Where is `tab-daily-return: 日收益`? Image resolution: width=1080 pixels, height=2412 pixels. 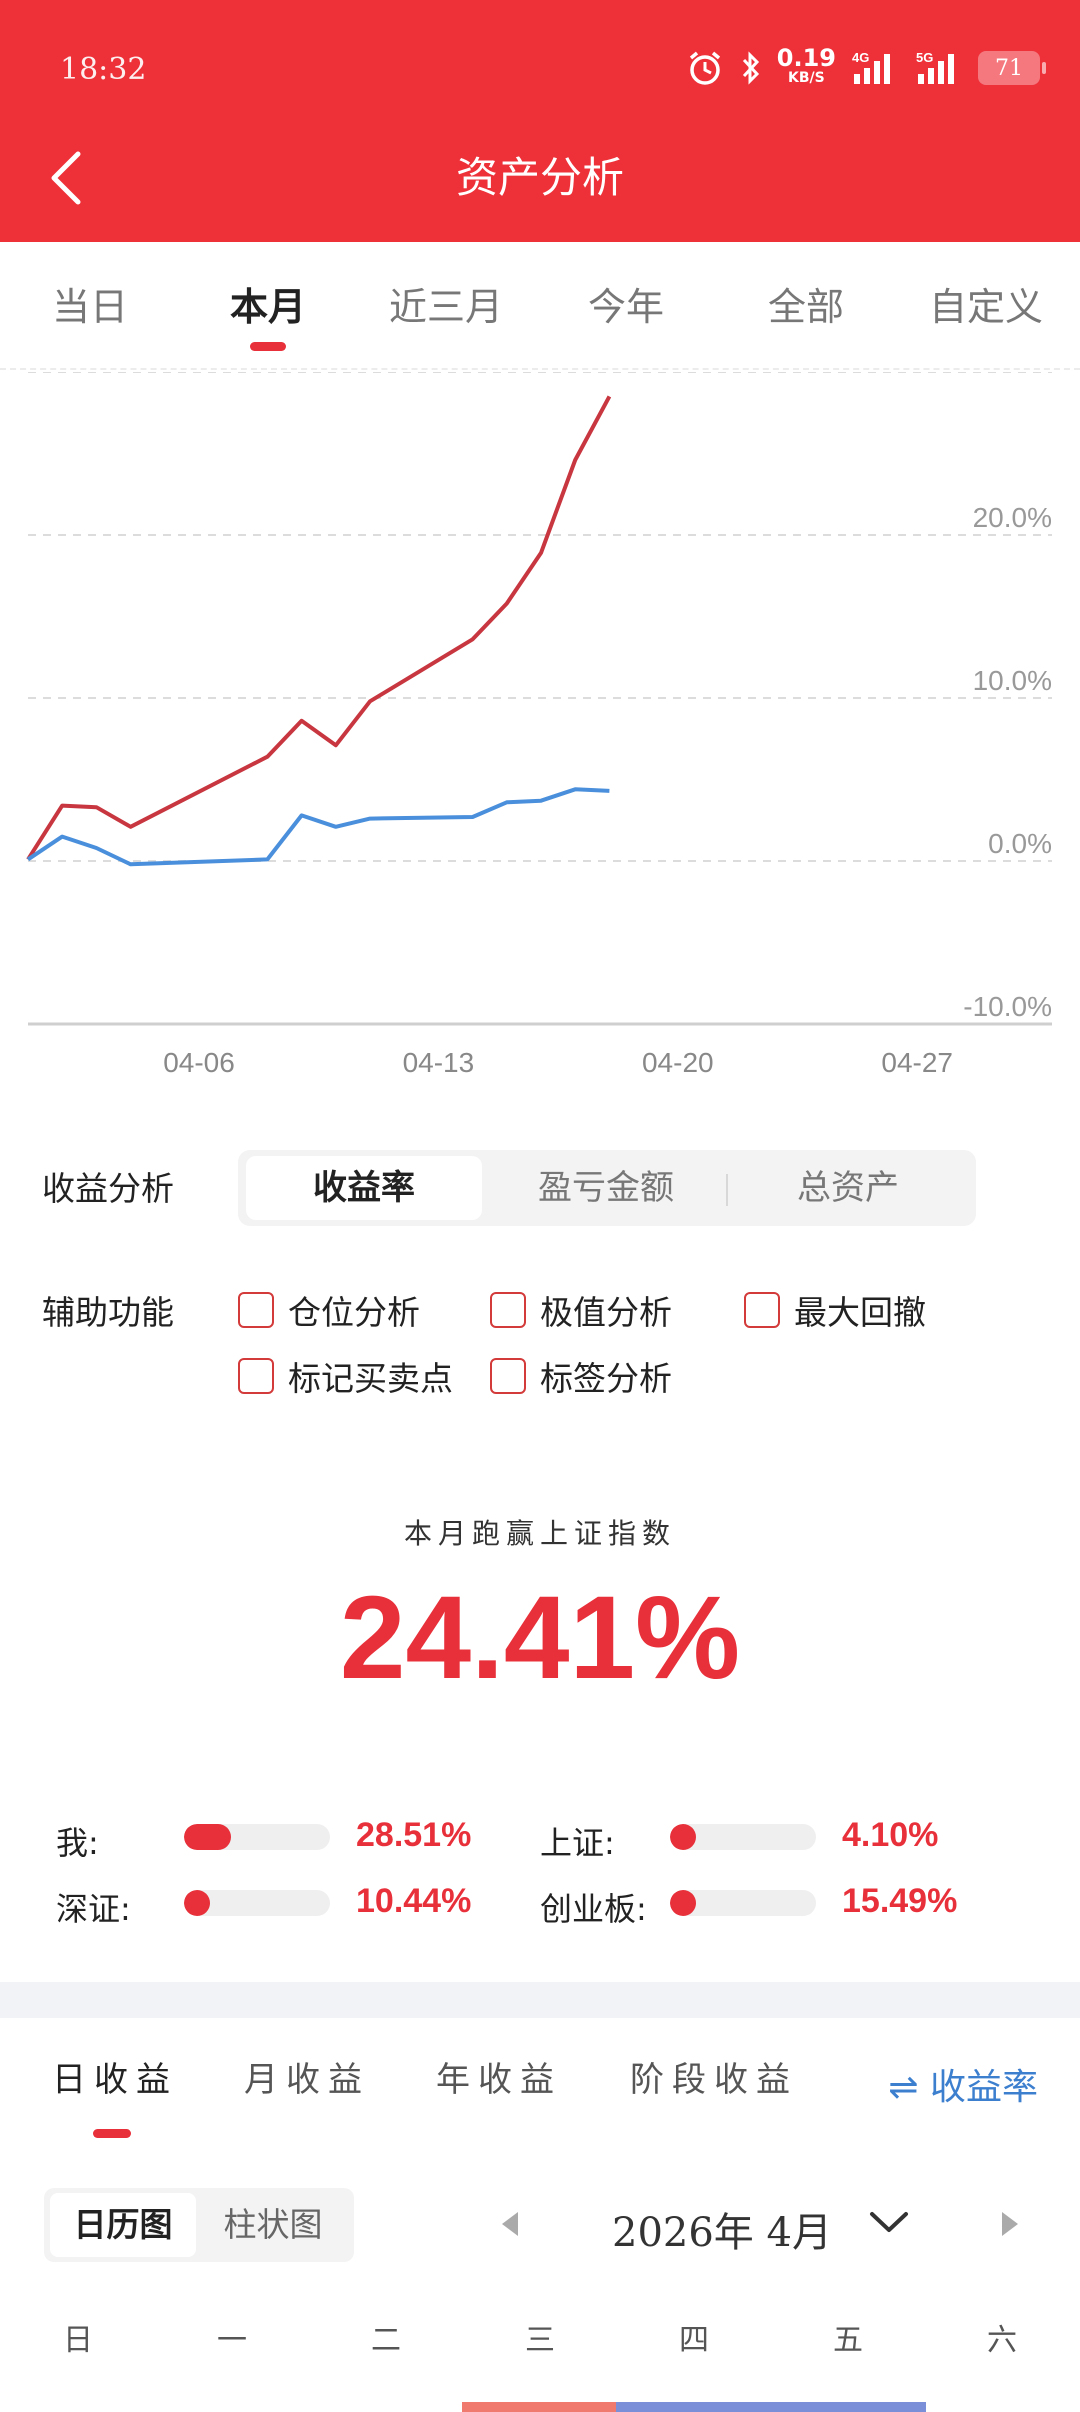
tab-daily-return: 日收益 is located at coordinates (115, 2076).